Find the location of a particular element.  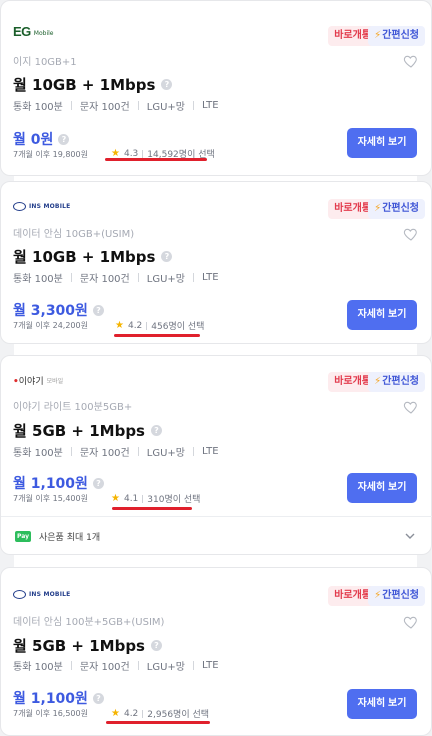

after-price: 7개월 이후 24,200원 is located at coordinates (50, 325).